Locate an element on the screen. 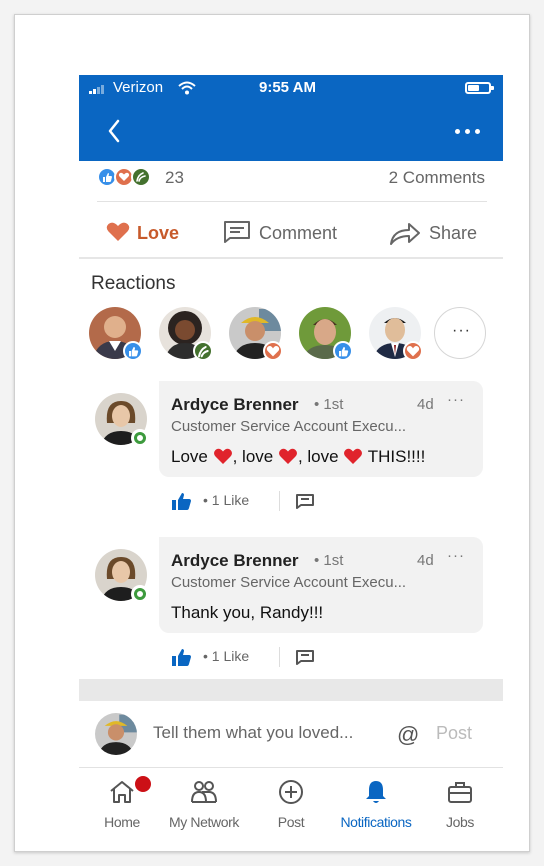  tab-label: Post is located at coordinates (291, 822).